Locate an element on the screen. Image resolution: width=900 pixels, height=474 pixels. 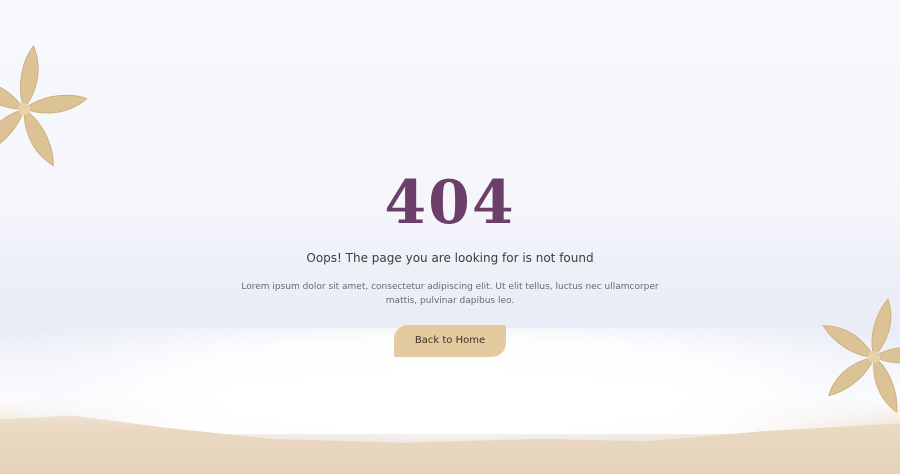
flower-icon is located at coordinates (44, 106).